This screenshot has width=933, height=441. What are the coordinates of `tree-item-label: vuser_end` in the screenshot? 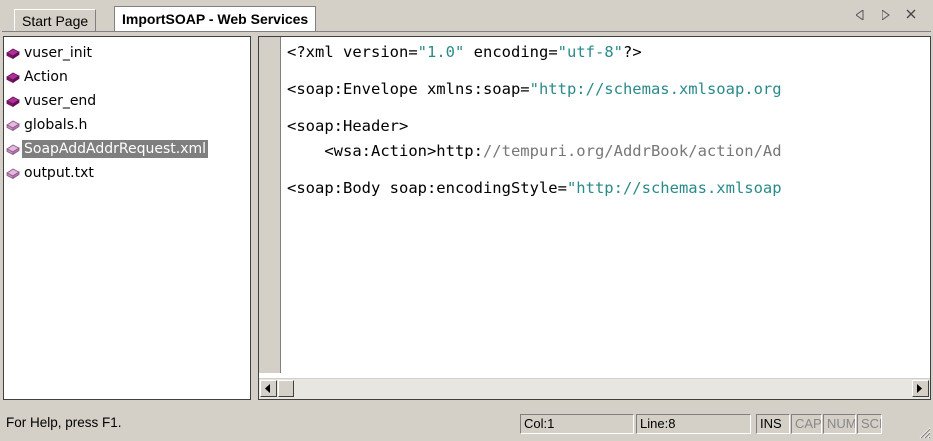 It's located at (60, 101).